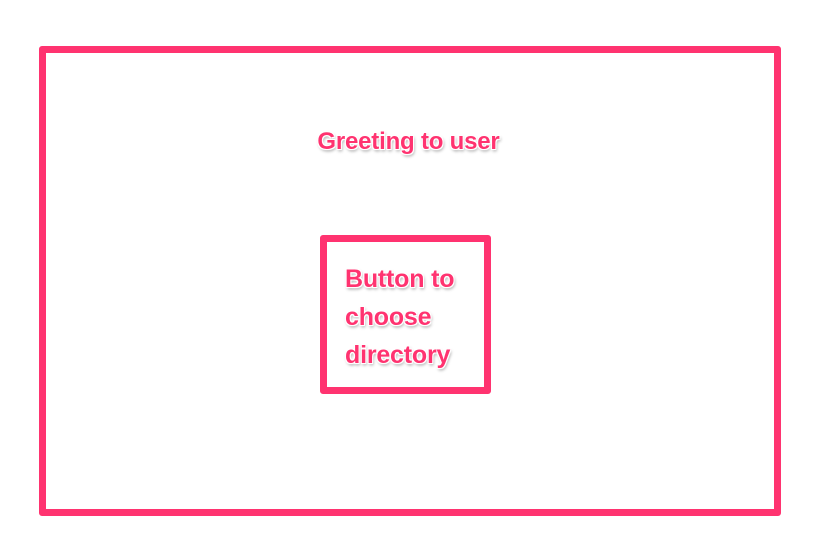  What do you see at coordinates (408, 141) in the screenshot?
I see `greeting-label: Greeting to user` at bounding box center [408, 141].